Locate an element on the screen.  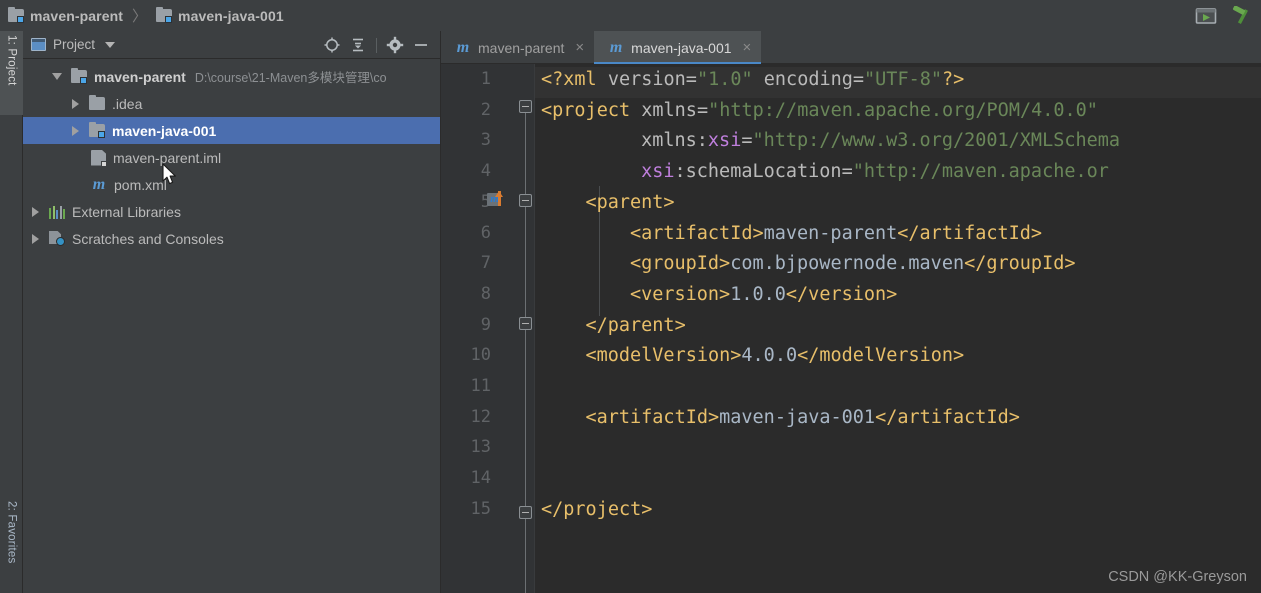
tree-row-maven-parent-iml: maven-parent.iml is located at coordinates (231, 157).